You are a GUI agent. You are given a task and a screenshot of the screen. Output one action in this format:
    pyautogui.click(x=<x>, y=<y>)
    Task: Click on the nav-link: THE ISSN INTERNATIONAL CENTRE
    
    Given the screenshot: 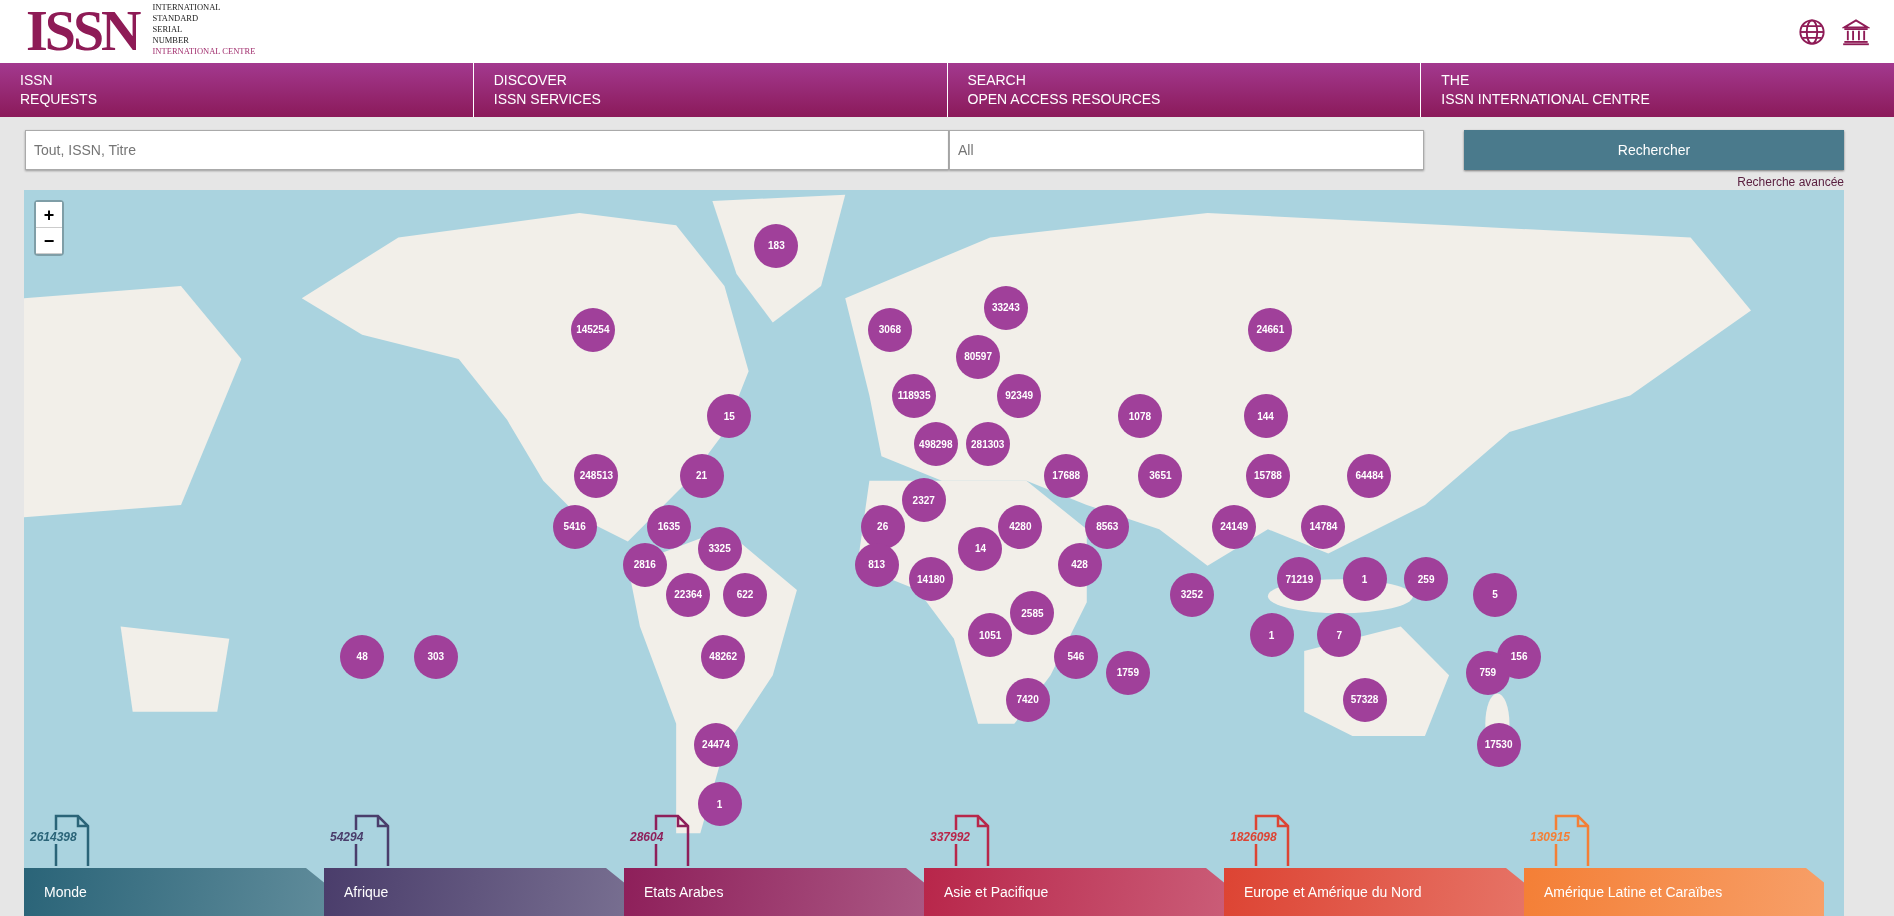 What is the action you would take?
    pyautogui.click(x=1657, y=90)
    